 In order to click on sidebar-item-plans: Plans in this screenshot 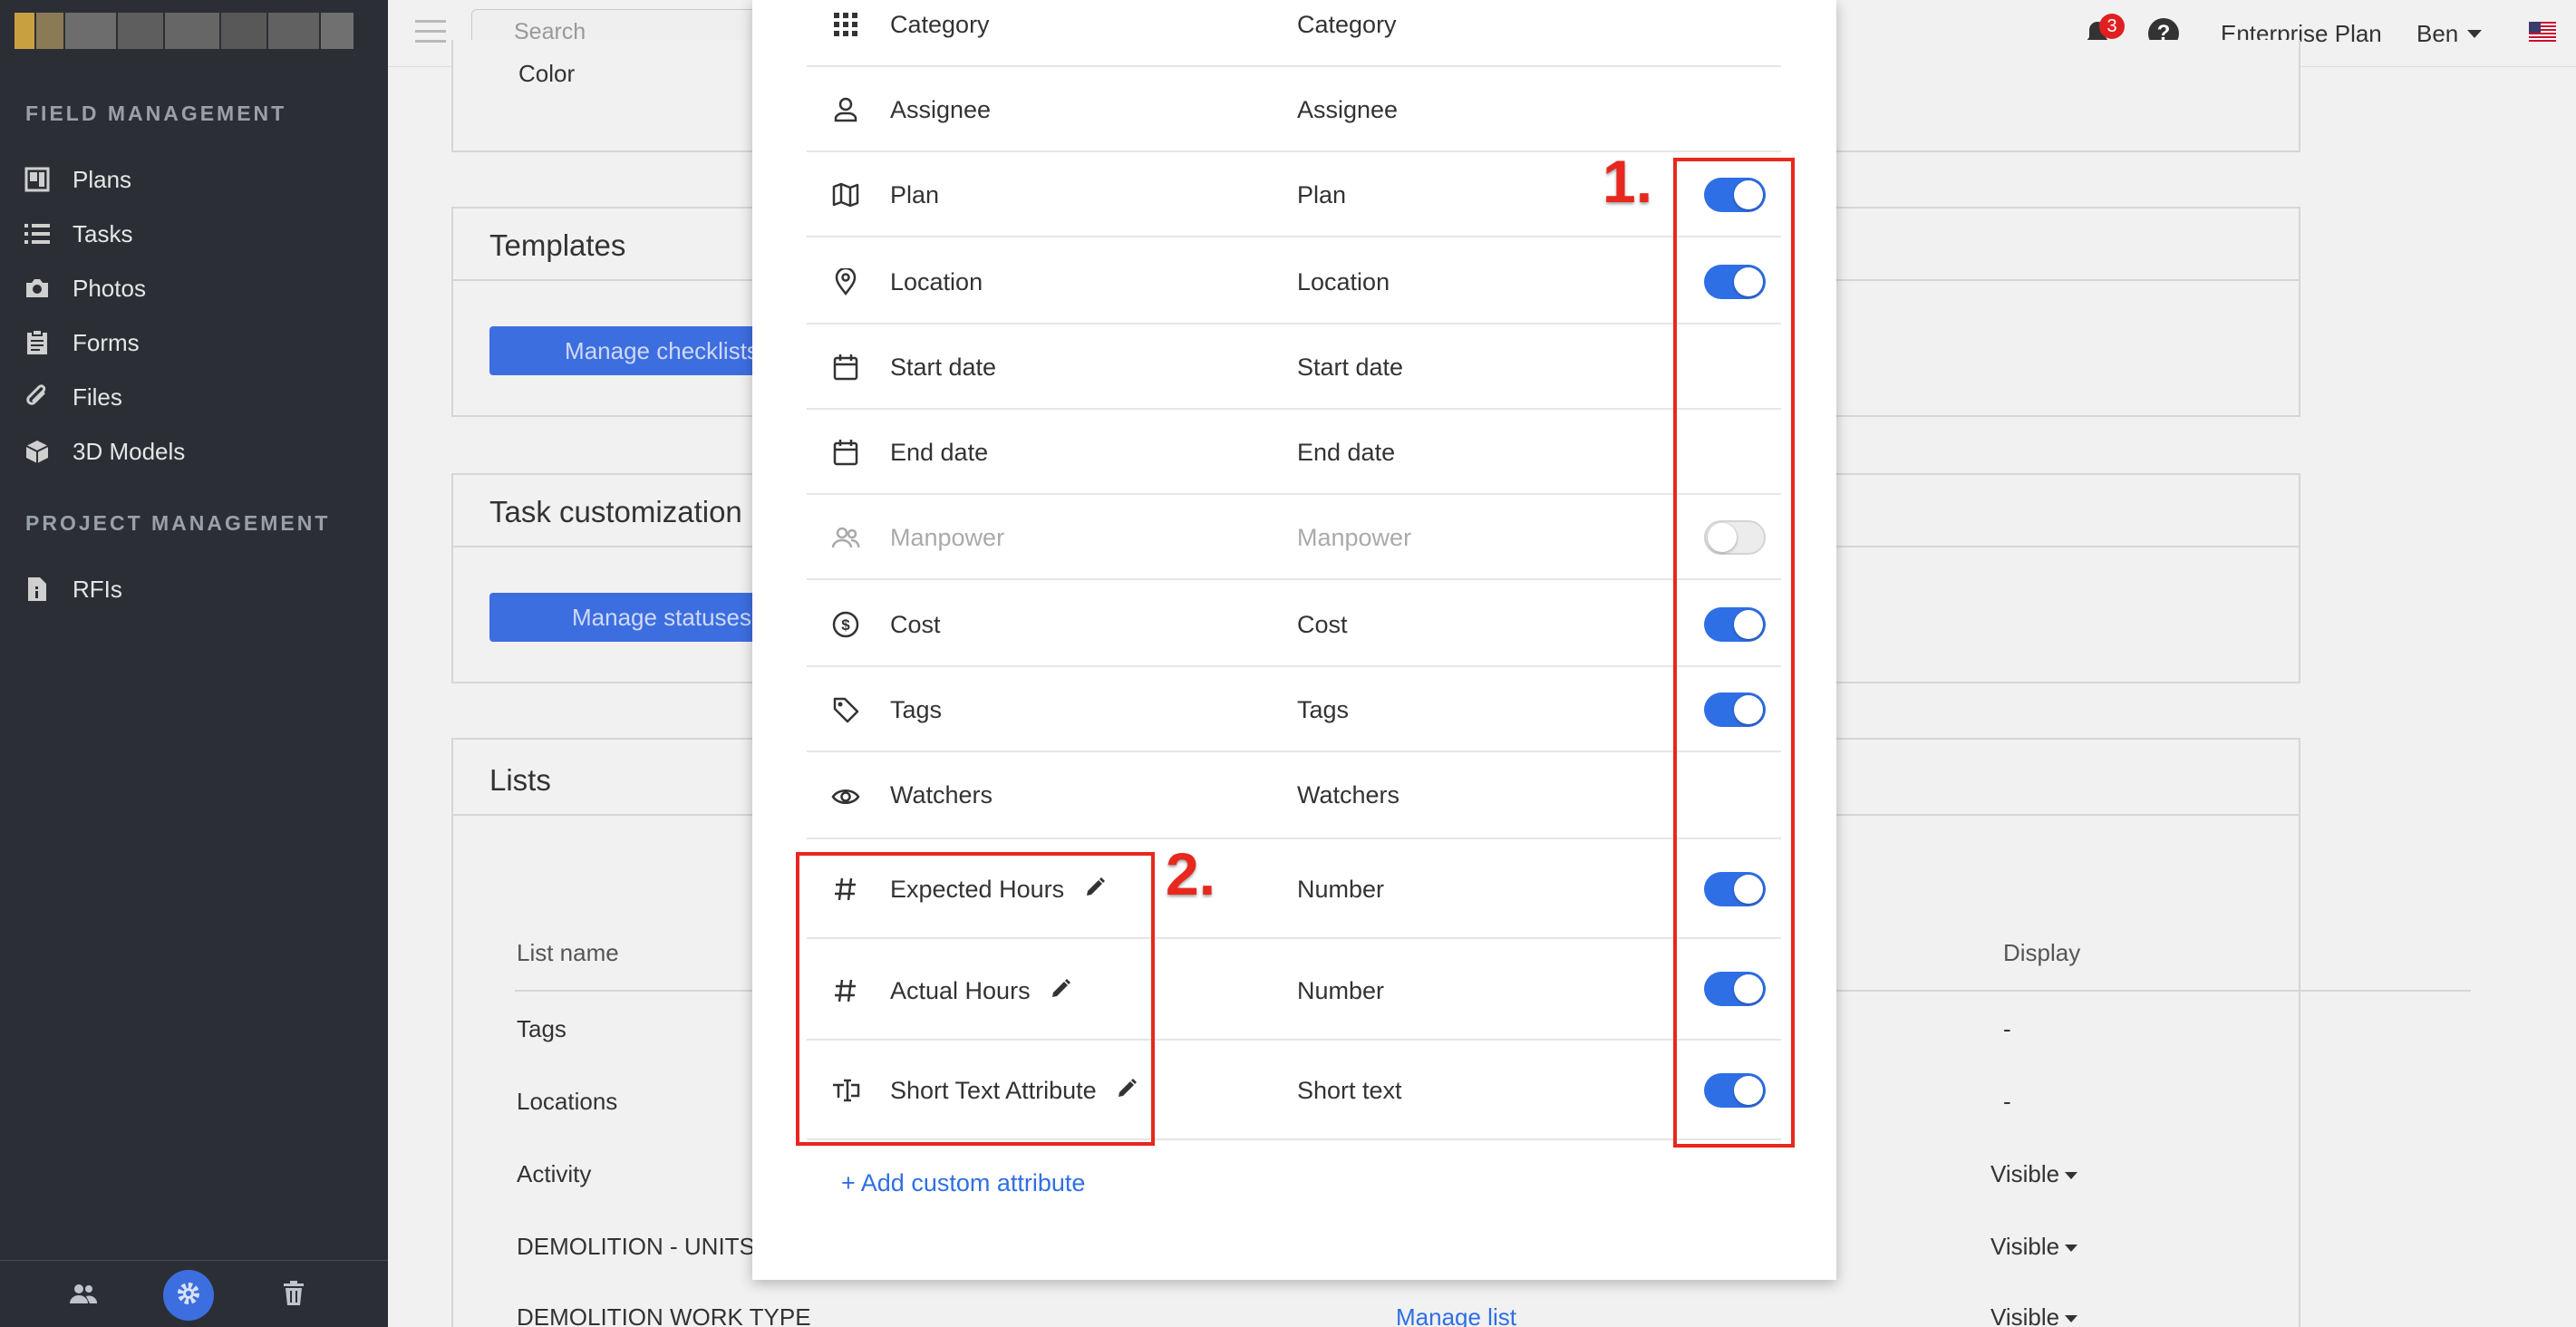, I will do `click(77, 179)`.